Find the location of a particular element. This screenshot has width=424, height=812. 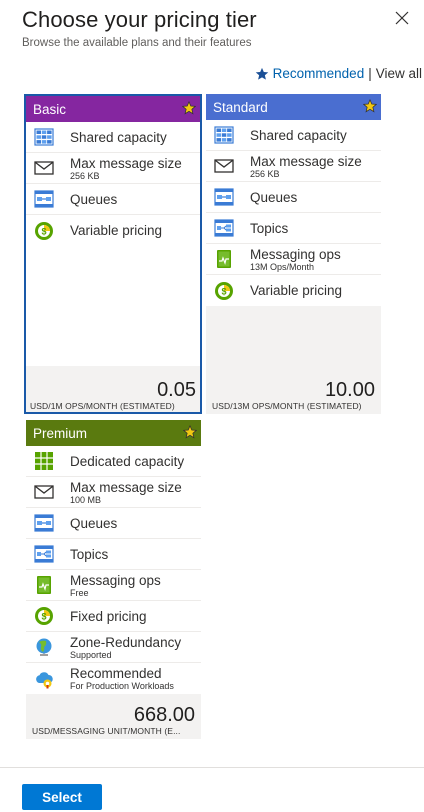

feature-detail: 100 MB is located at coordinates (86, 499).